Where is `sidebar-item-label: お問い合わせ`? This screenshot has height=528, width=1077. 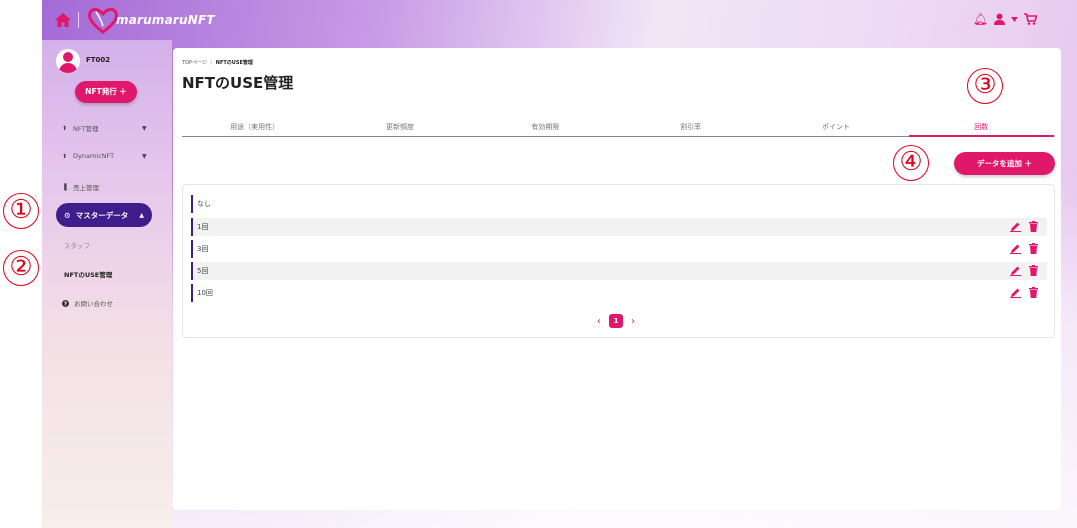 sidebar-item-label: お問い合わせ is located at coordinates (93, 304).